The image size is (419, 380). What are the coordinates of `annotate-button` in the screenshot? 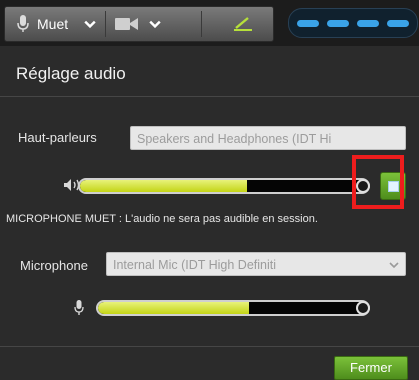 It's located at (243, 24).